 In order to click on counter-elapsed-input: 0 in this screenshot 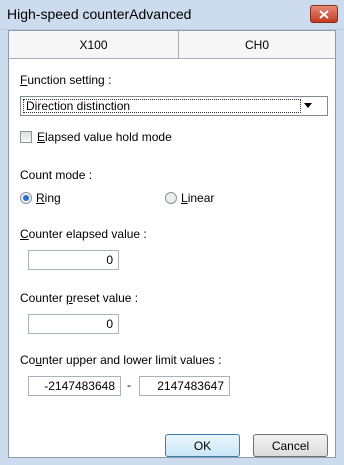, I will do `click(73, 260)`.